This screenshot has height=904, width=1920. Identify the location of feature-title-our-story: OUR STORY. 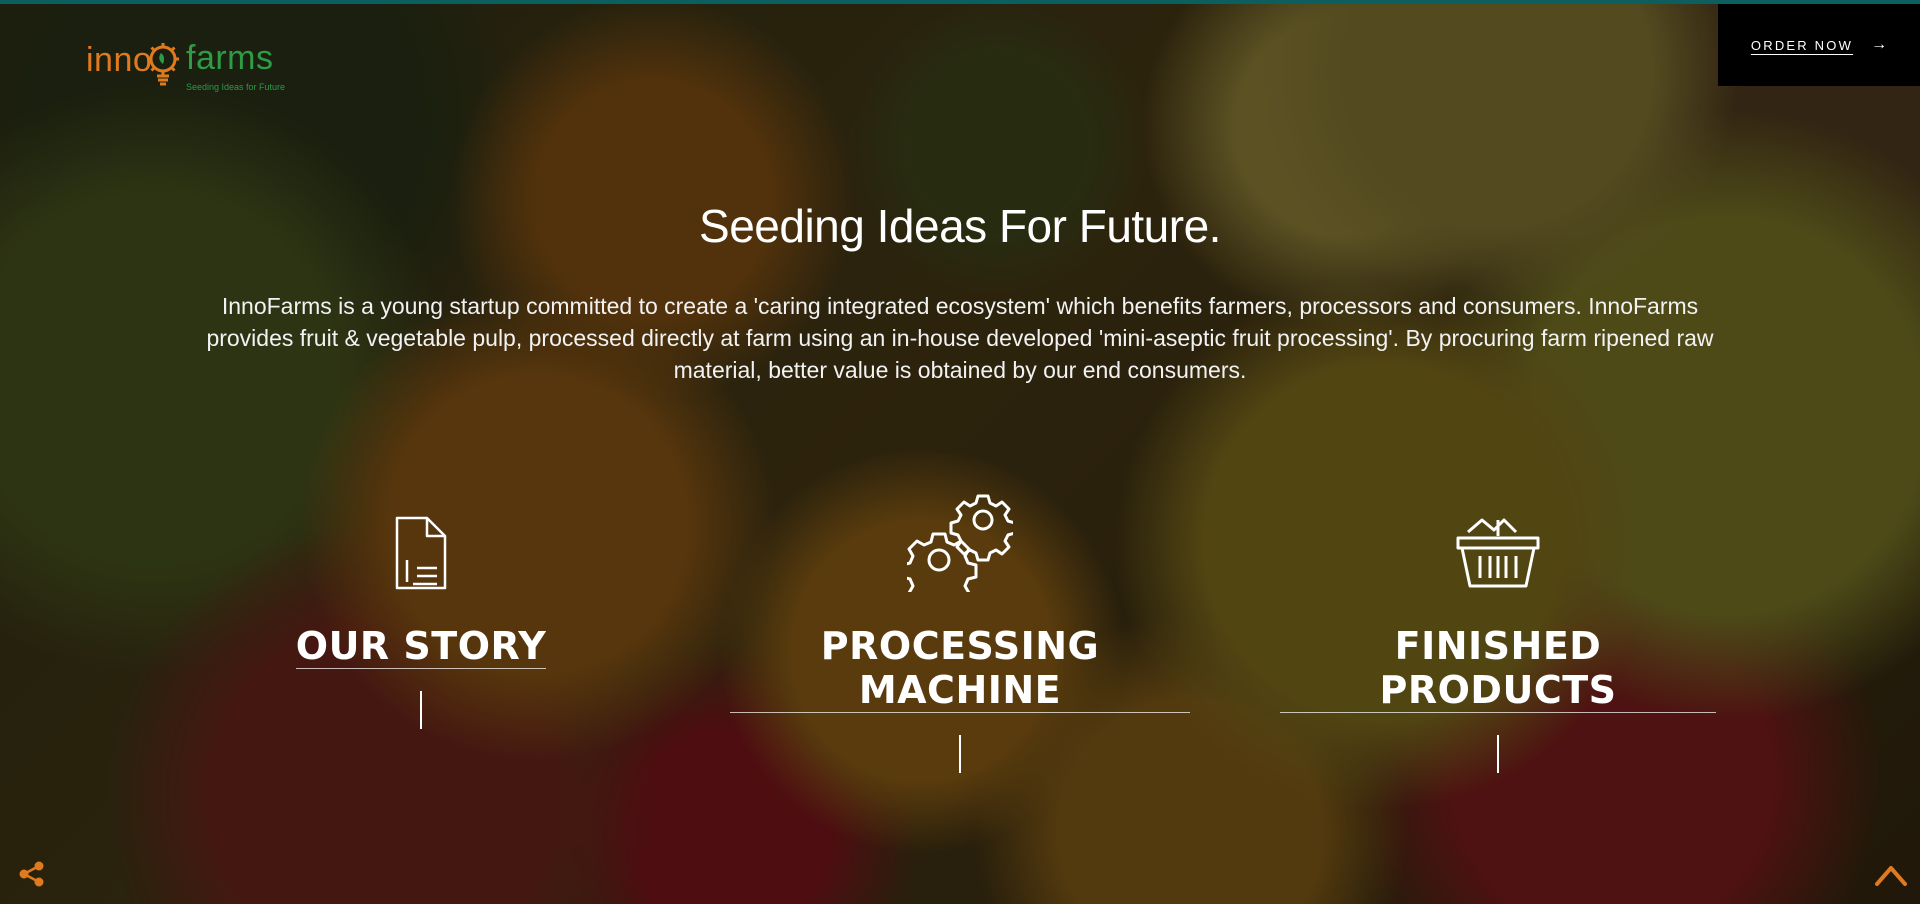
(421, 646).